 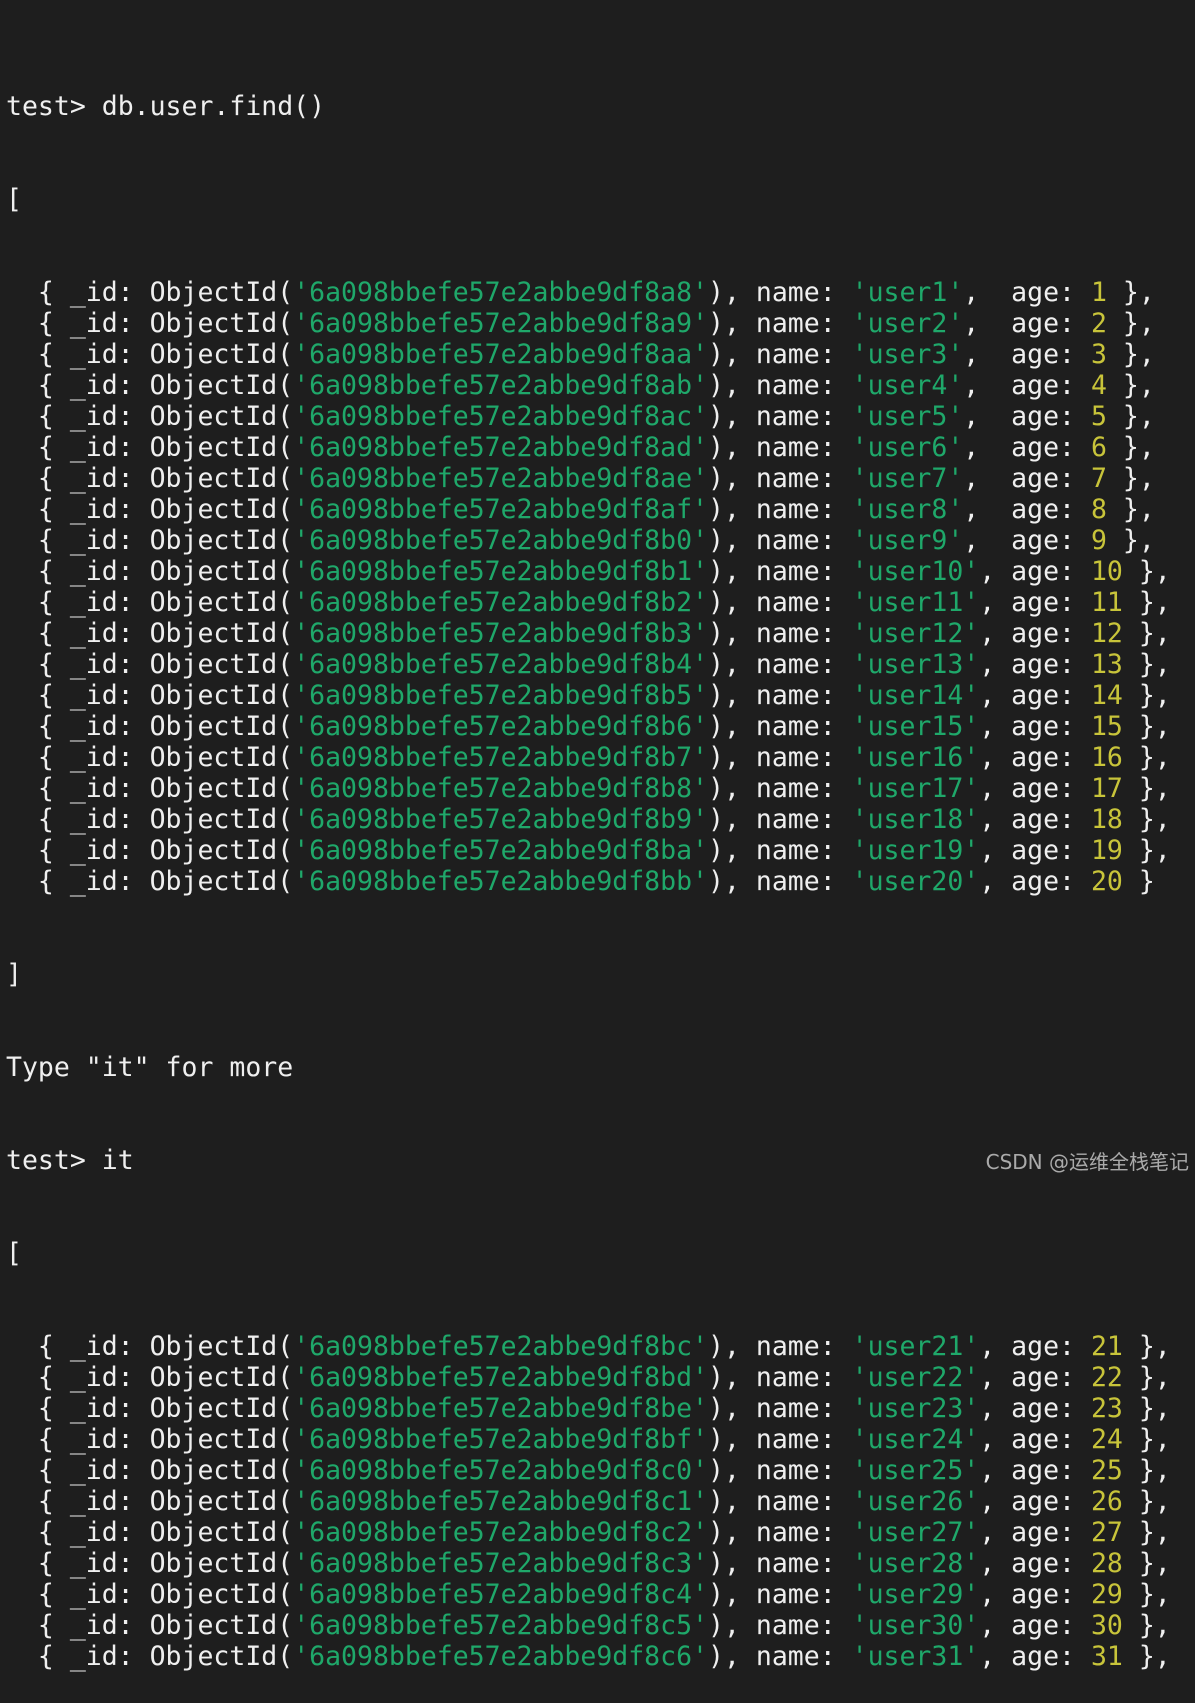 I want to click on name-value: 'user26', so click(x=915, y=1501).